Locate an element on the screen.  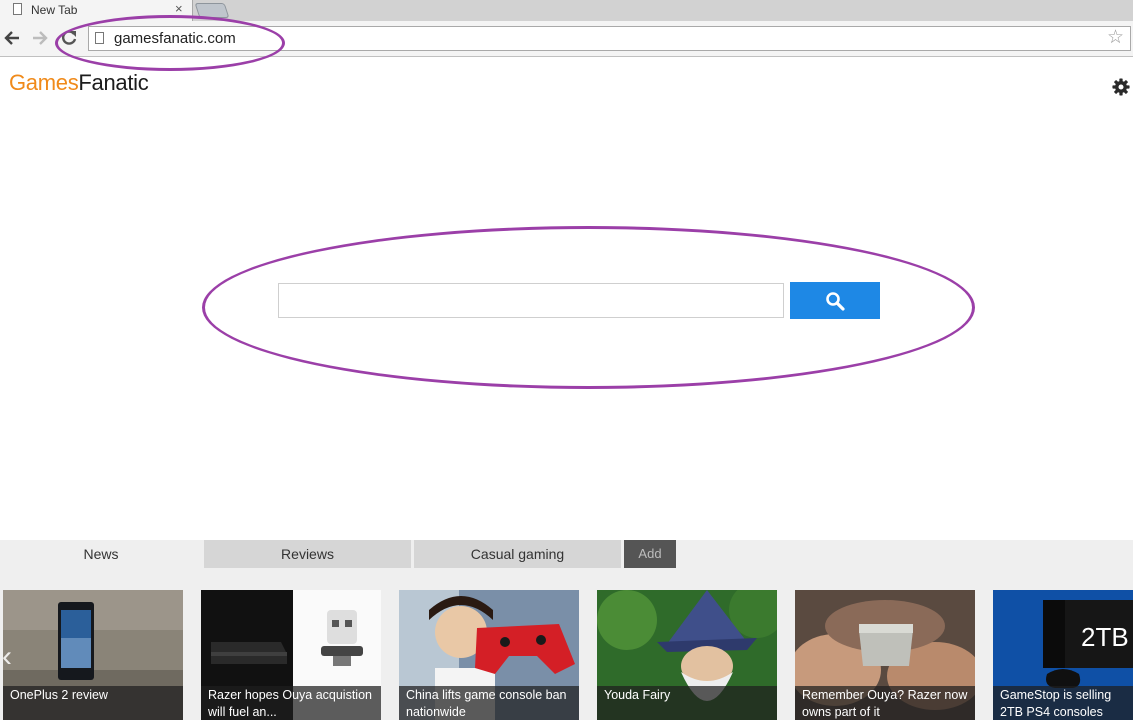
new-tab-button is located at coordinates (212, 10).